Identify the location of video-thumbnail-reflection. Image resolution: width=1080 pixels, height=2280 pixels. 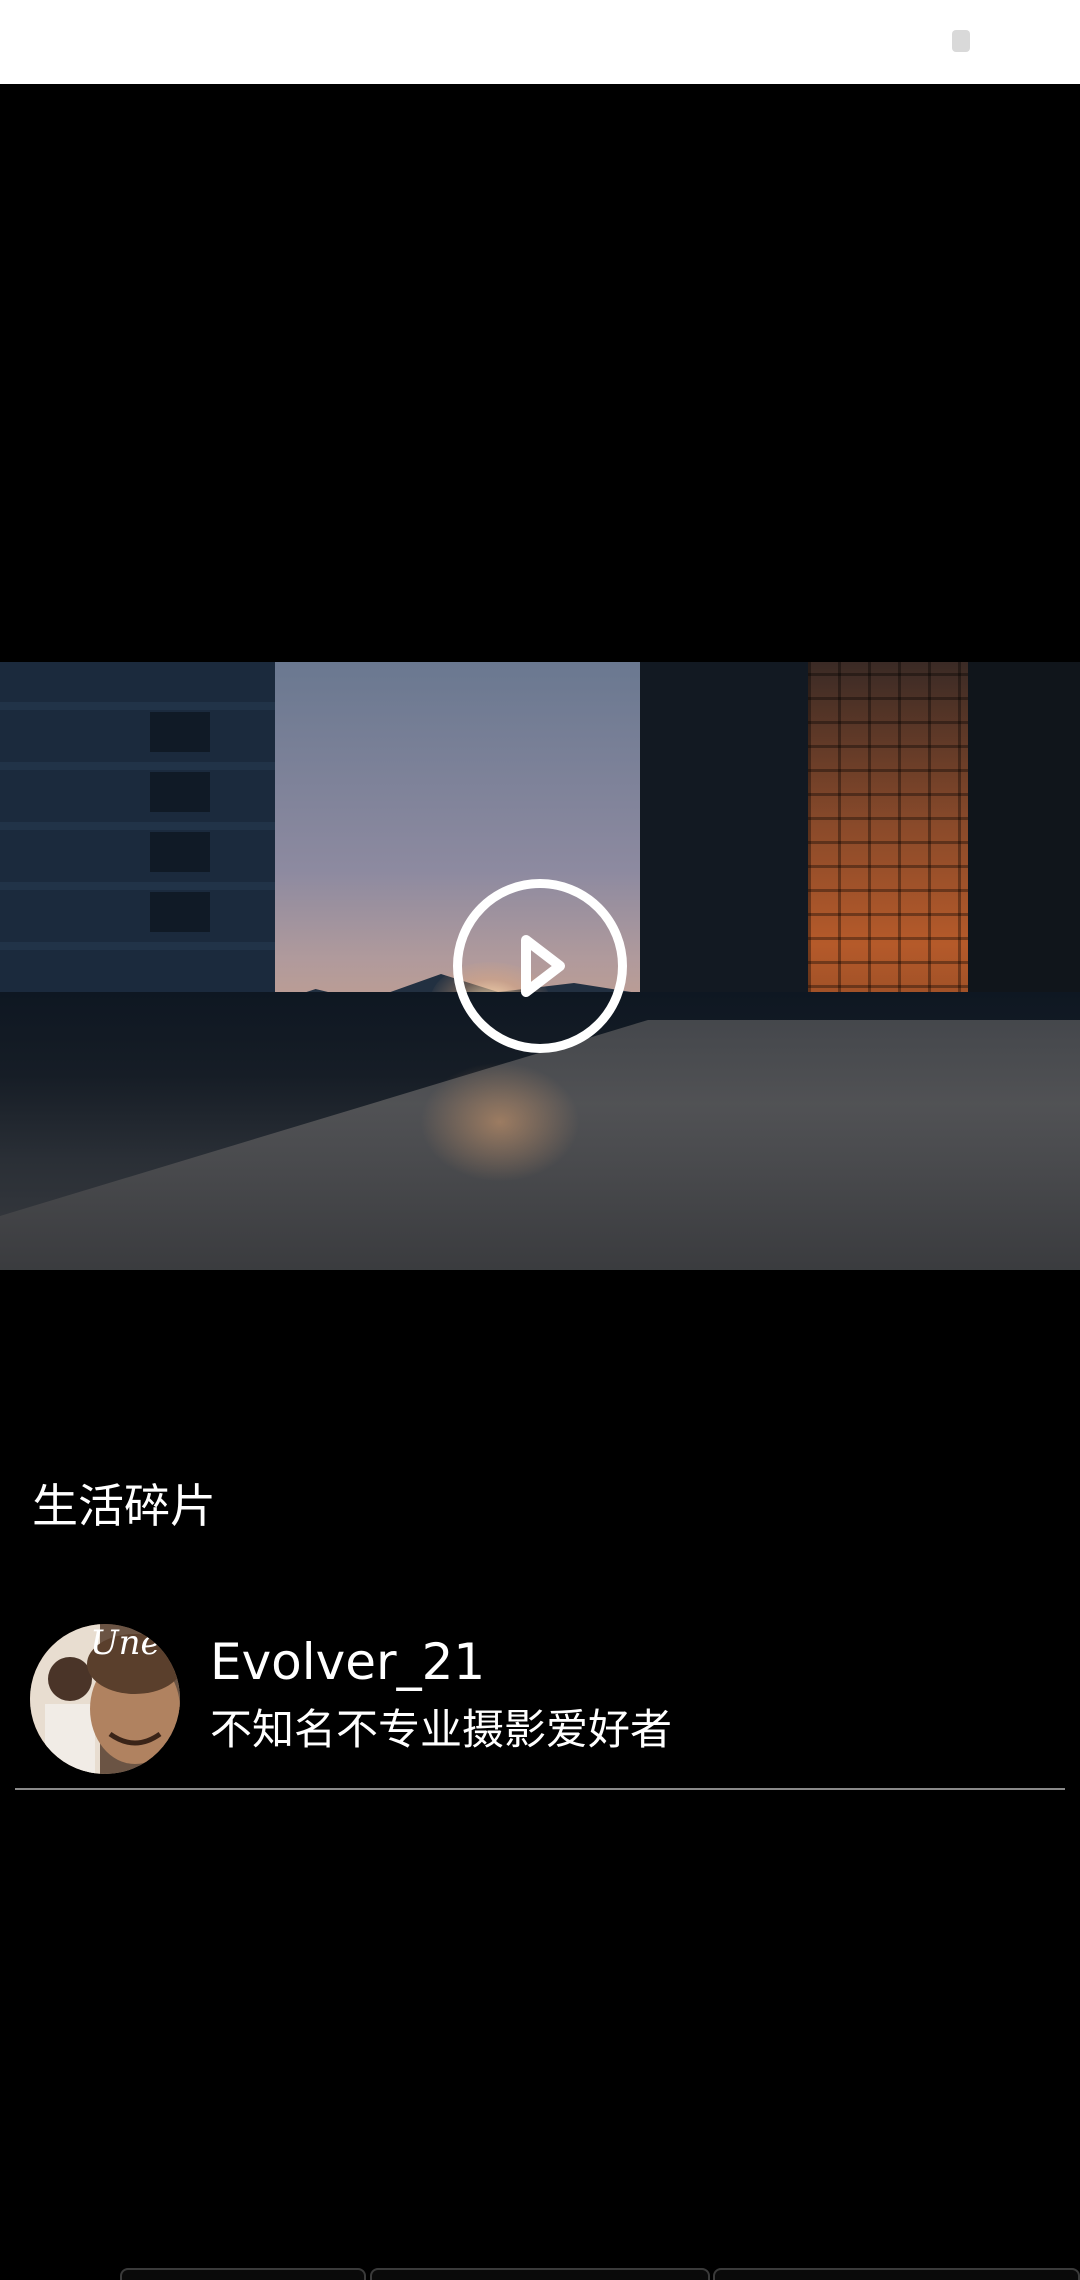
(500, 1122).